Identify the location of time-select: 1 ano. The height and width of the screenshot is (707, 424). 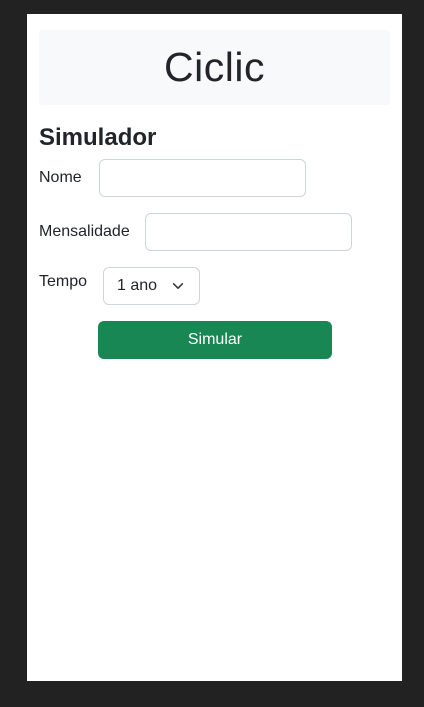
(151, 286).